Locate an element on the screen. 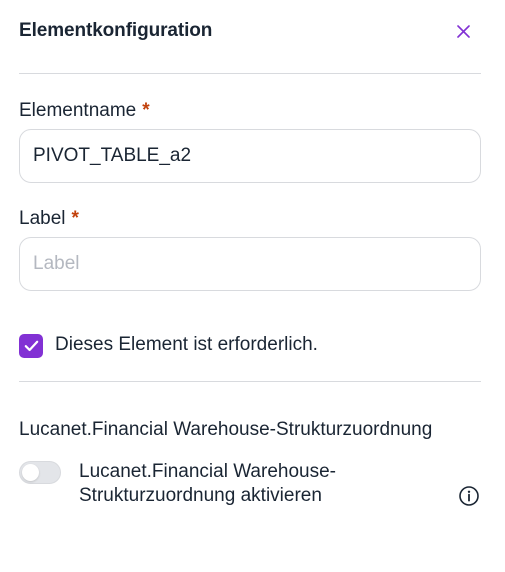  close-icon is located at coordinates (463, 31).